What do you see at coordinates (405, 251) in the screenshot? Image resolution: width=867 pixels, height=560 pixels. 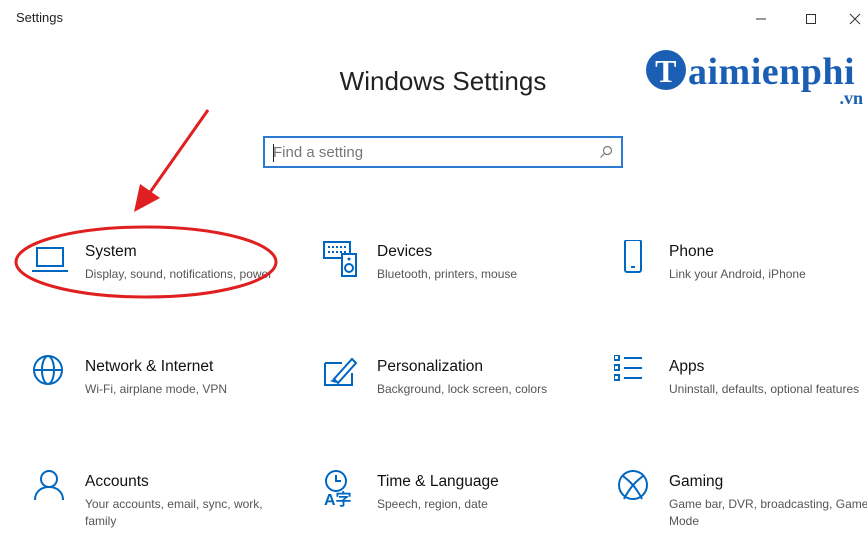 I see `category-title: Devices` at bounding box center [405, 251].